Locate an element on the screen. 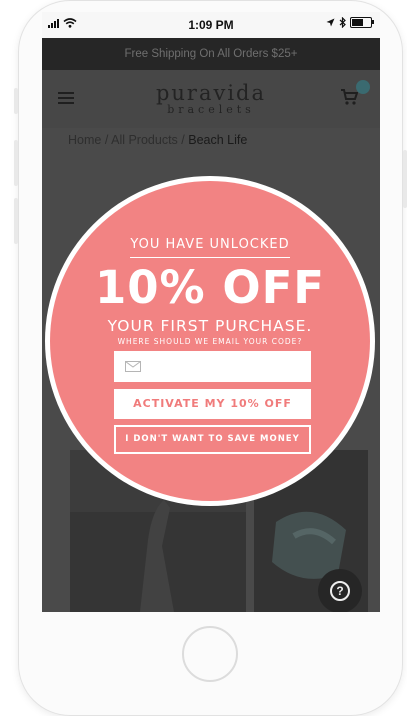 The height and width of the screenshot is (716, 407). activate-discount-button: ACTIVATE MY 10% OFF is located at coordinates (212, 404).